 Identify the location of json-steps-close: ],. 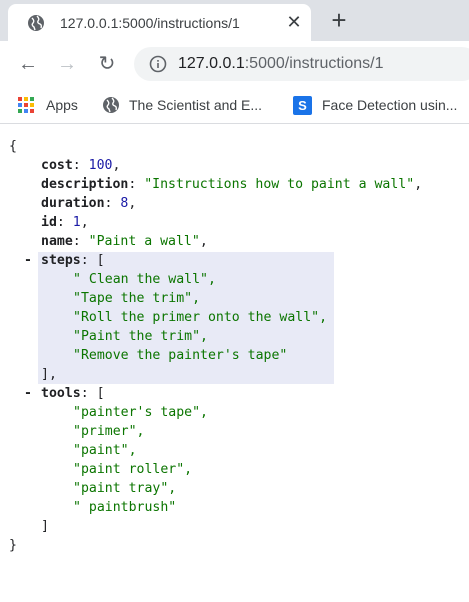
(49, 374).